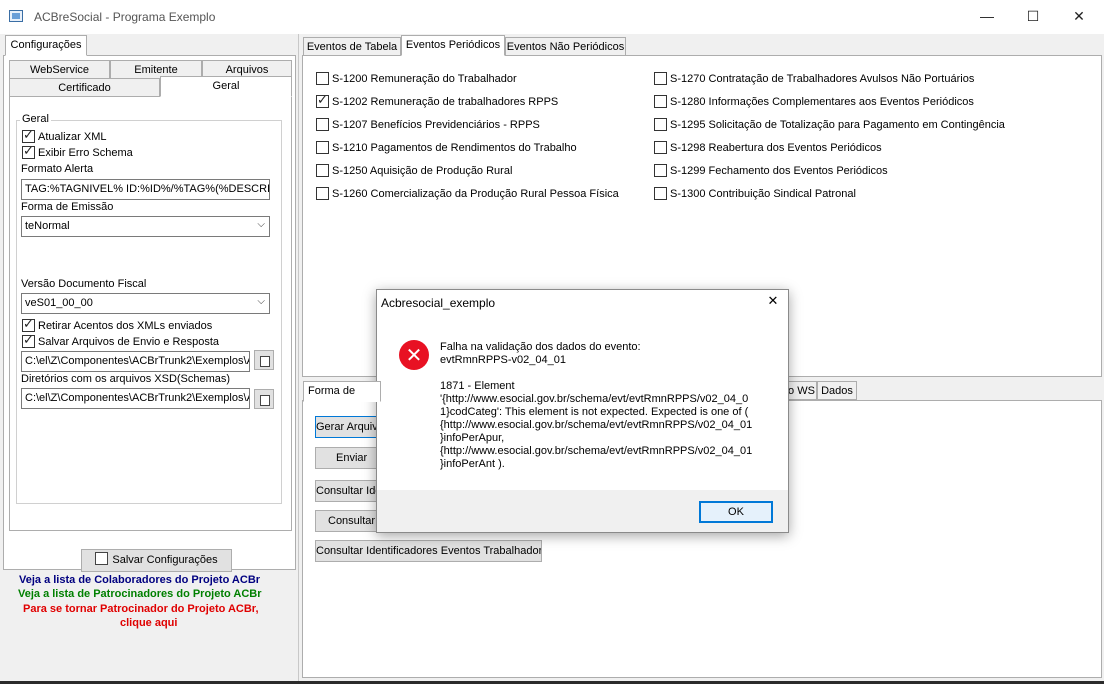  I want to click on tab-forma-envio: Forma de Envio, so click(342, 391).